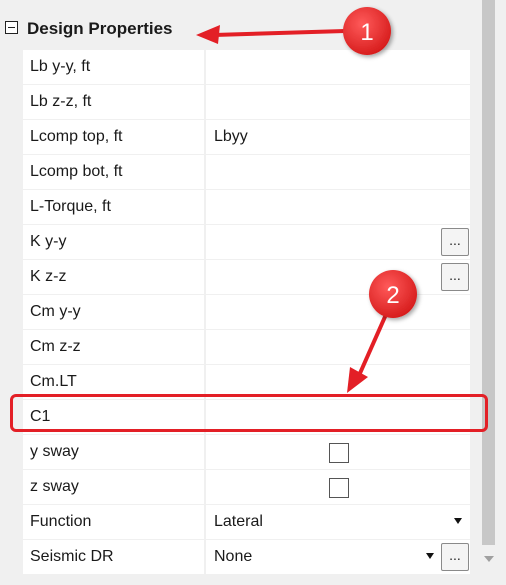  What do you see at coordinates (338, 312) in the screenshot?
I see `property-value-cm-yy` at bounding box center [338, 312].